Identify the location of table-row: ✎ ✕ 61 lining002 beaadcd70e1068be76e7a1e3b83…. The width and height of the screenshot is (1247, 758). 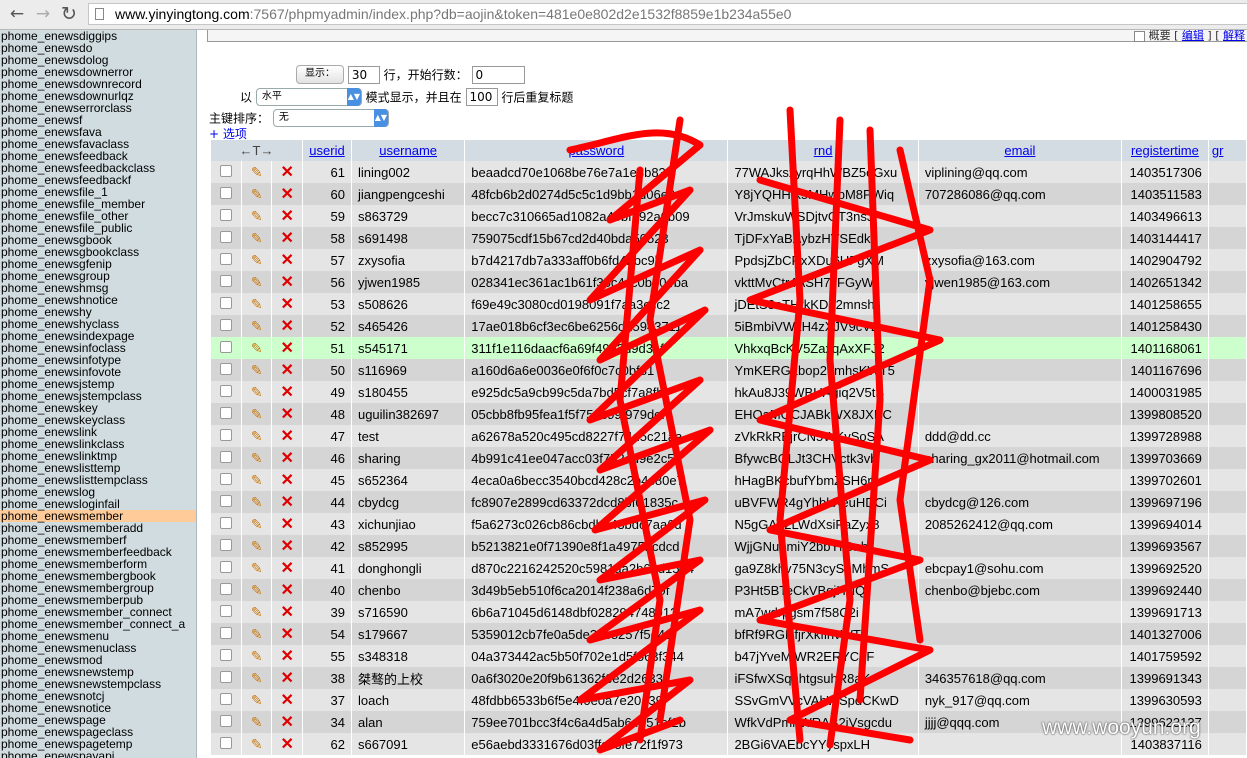
(729, 172).